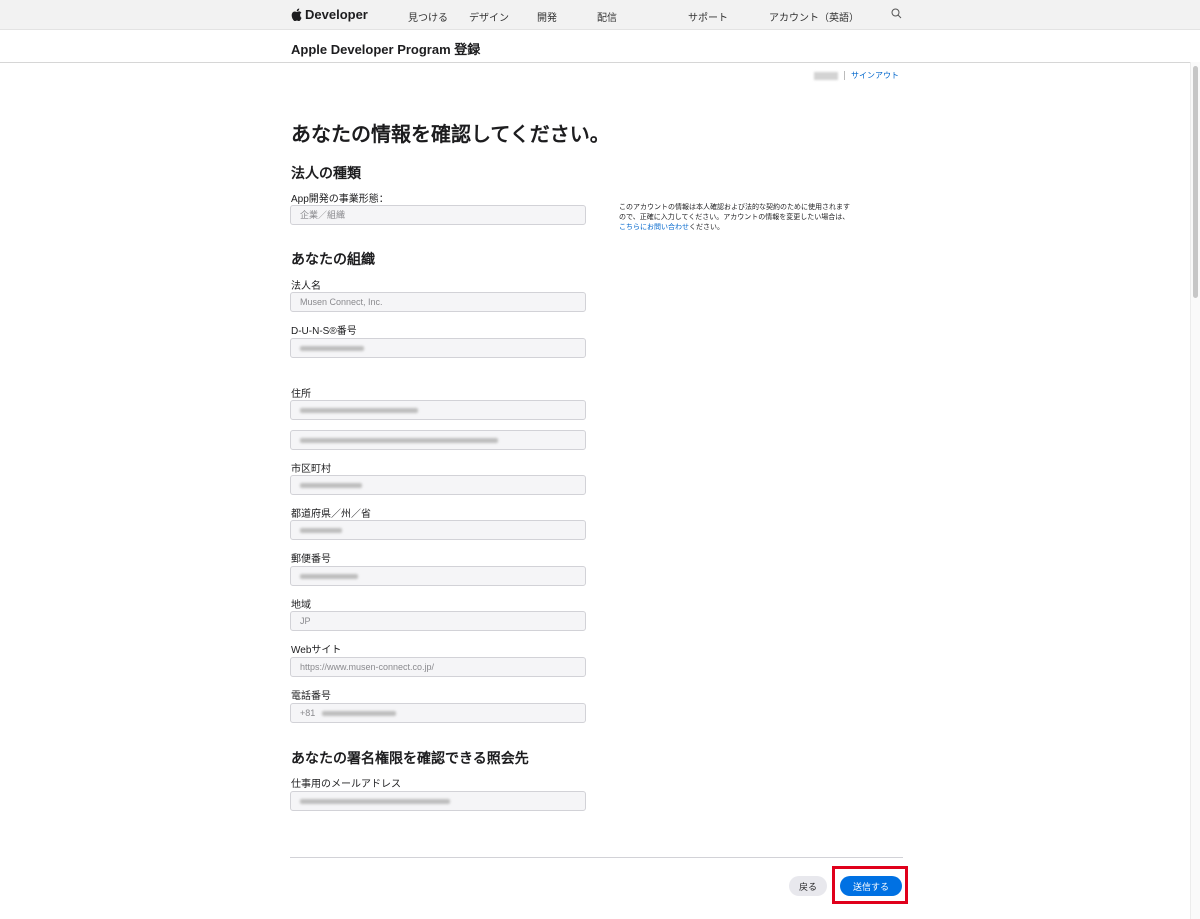 The height and width of the screenshot is (919, 1200). I want to click on page-scrollbar, so click(1195, 490).